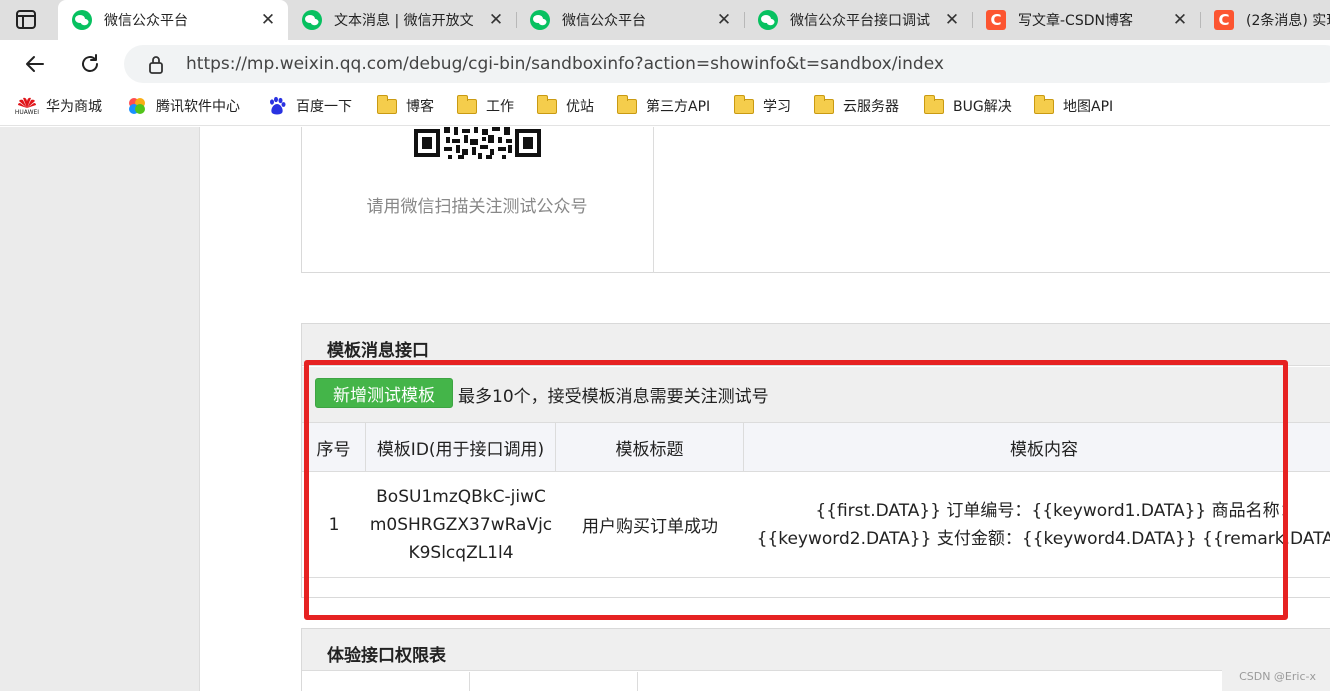 The image size is (1330, 691). I want to click on template-action-row: 新增测试模板 最多10个，接受模板消息需要关注测试号, so click(816, 394).